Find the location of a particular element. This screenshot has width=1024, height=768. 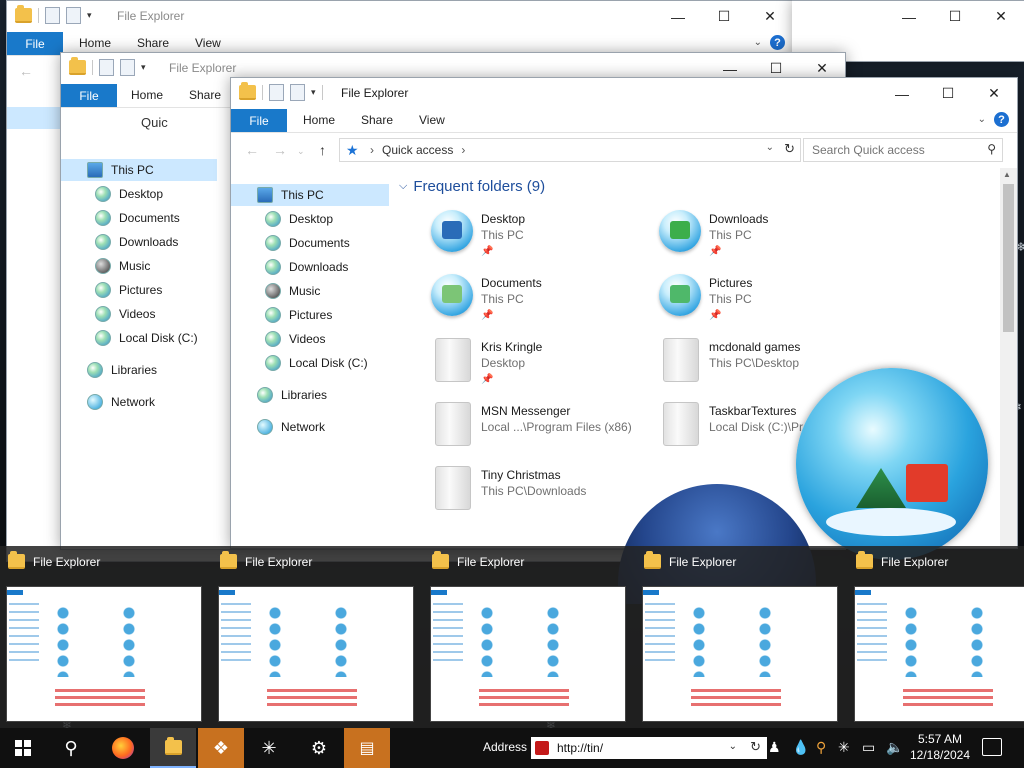

thumbnail-window-3: File Explorer is located at coordinates (526, 637).